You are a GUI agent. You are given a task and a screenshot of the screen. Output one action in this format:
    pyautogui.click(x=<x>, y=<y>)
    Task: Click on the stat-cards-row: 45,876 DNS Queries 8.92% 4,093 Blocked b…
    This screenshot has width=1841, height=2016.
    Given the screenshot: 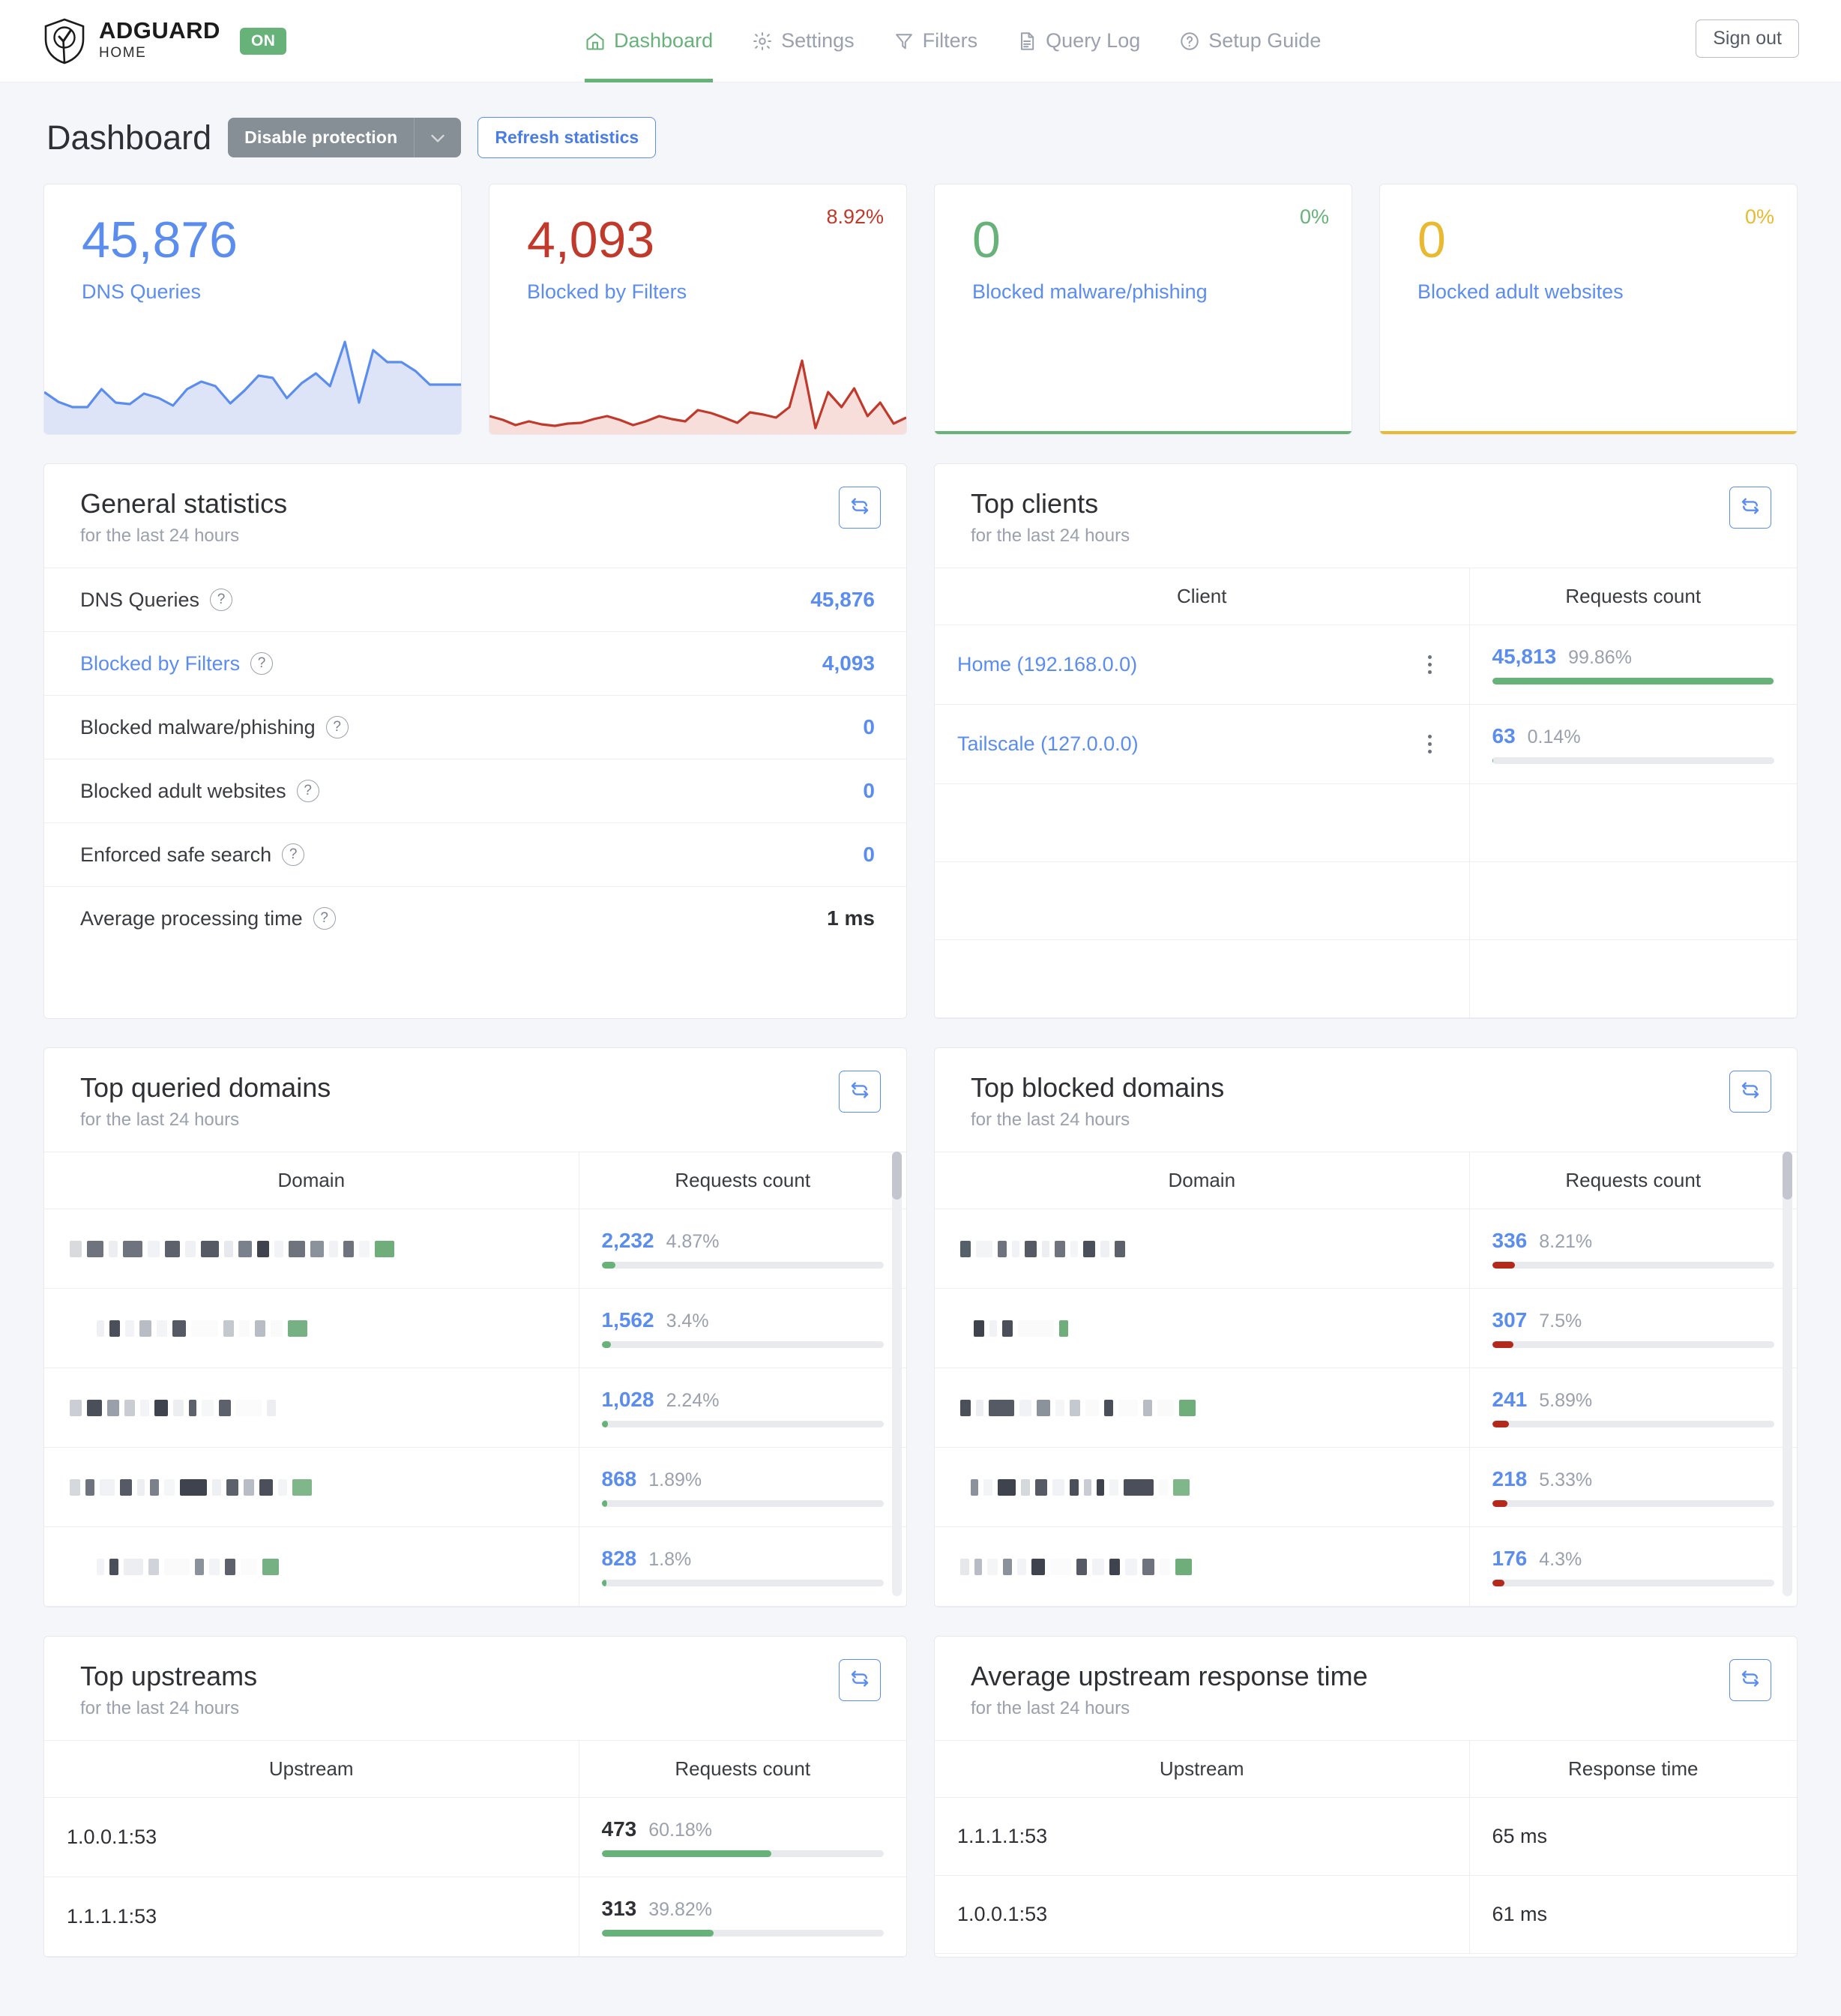 What is the action you would take?
    pyautogui.click(x=921, y=309)
    